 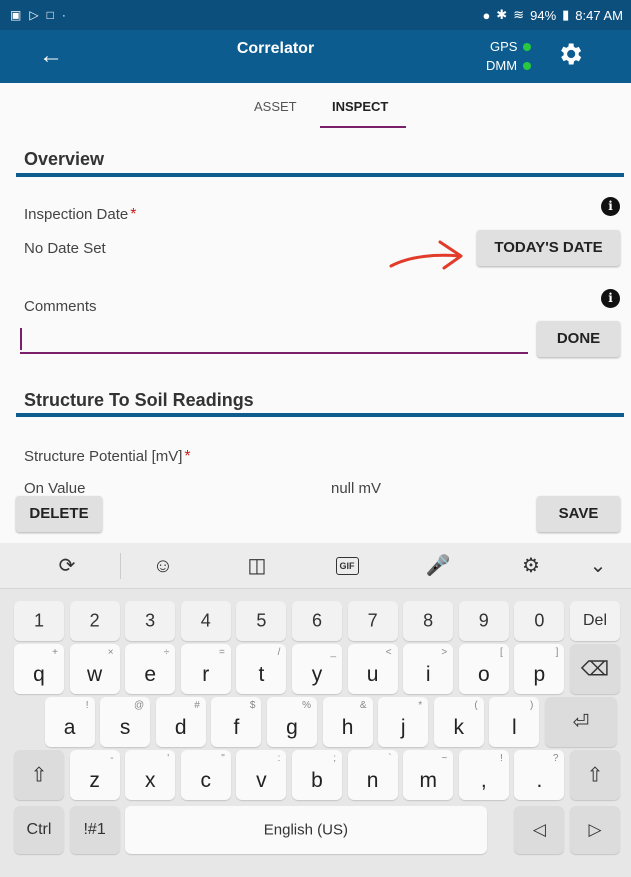 I want to click on ctrl-key: Ctrl, so click(x=39, y=830).